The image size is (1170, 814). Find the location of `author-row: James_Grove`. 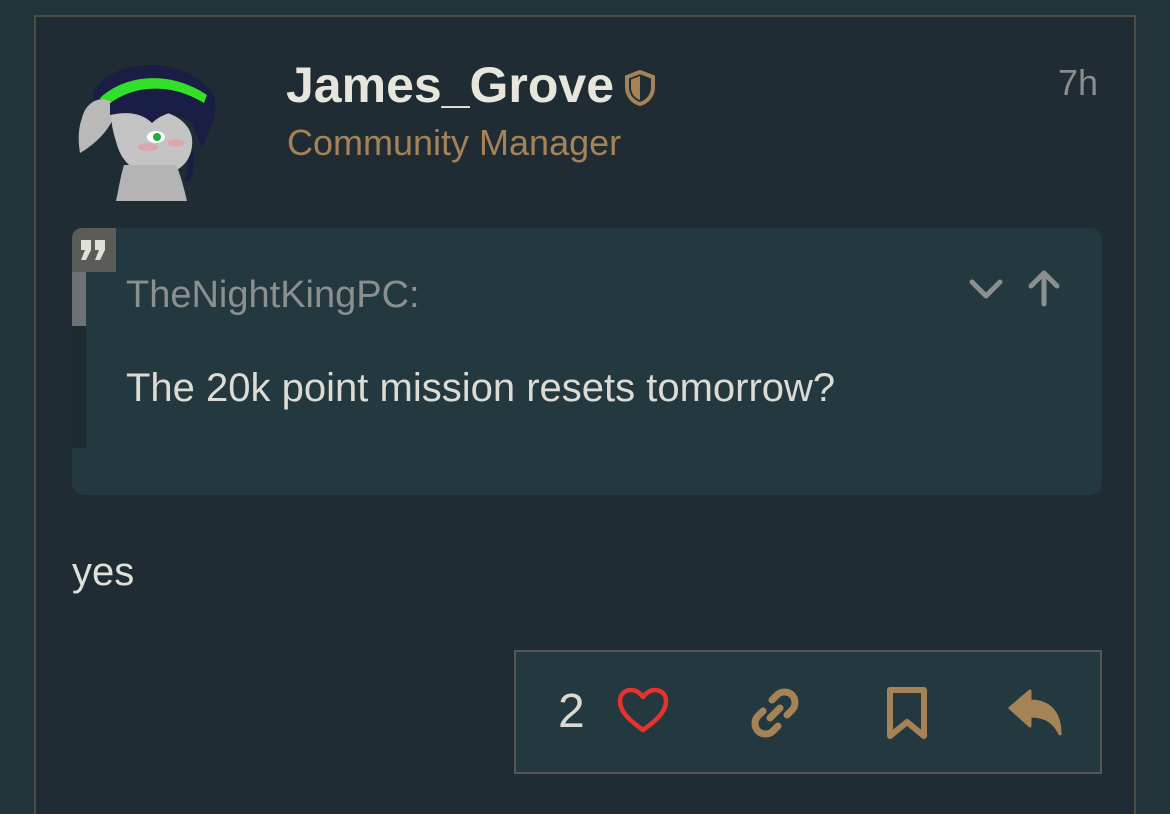

author-row: James_Grove is located at coordinates (471, 85).